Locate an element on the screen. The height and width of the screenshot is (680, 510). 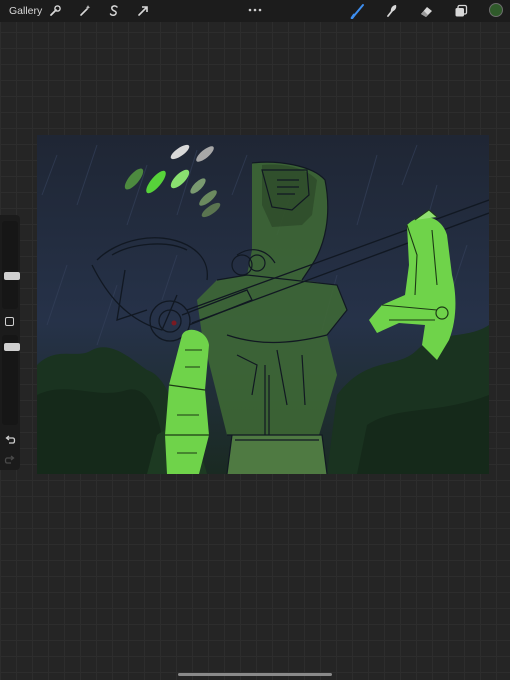
home-indicator is located at coordinates (255, 674).